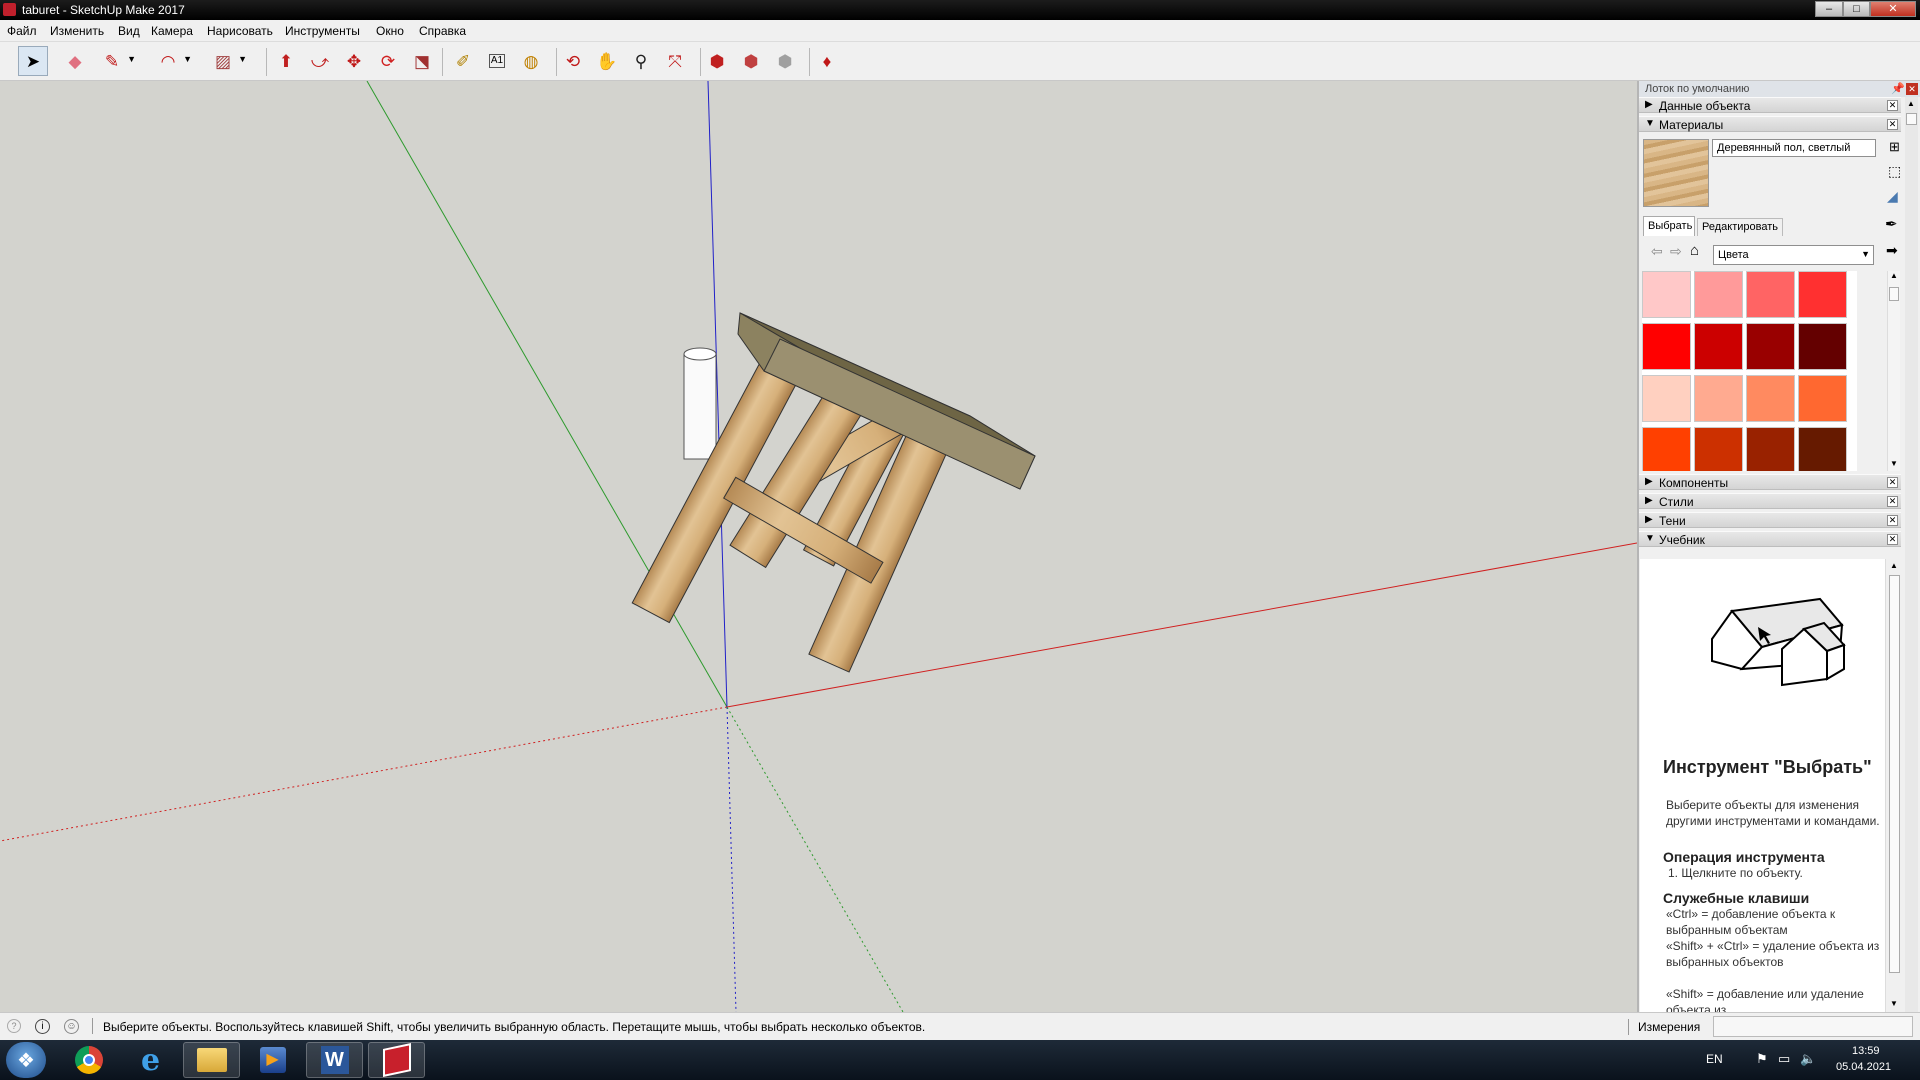 This screenshot has height=1080, width=1920. I want to click on tab-select: Выбрать, so click(1669, 226).